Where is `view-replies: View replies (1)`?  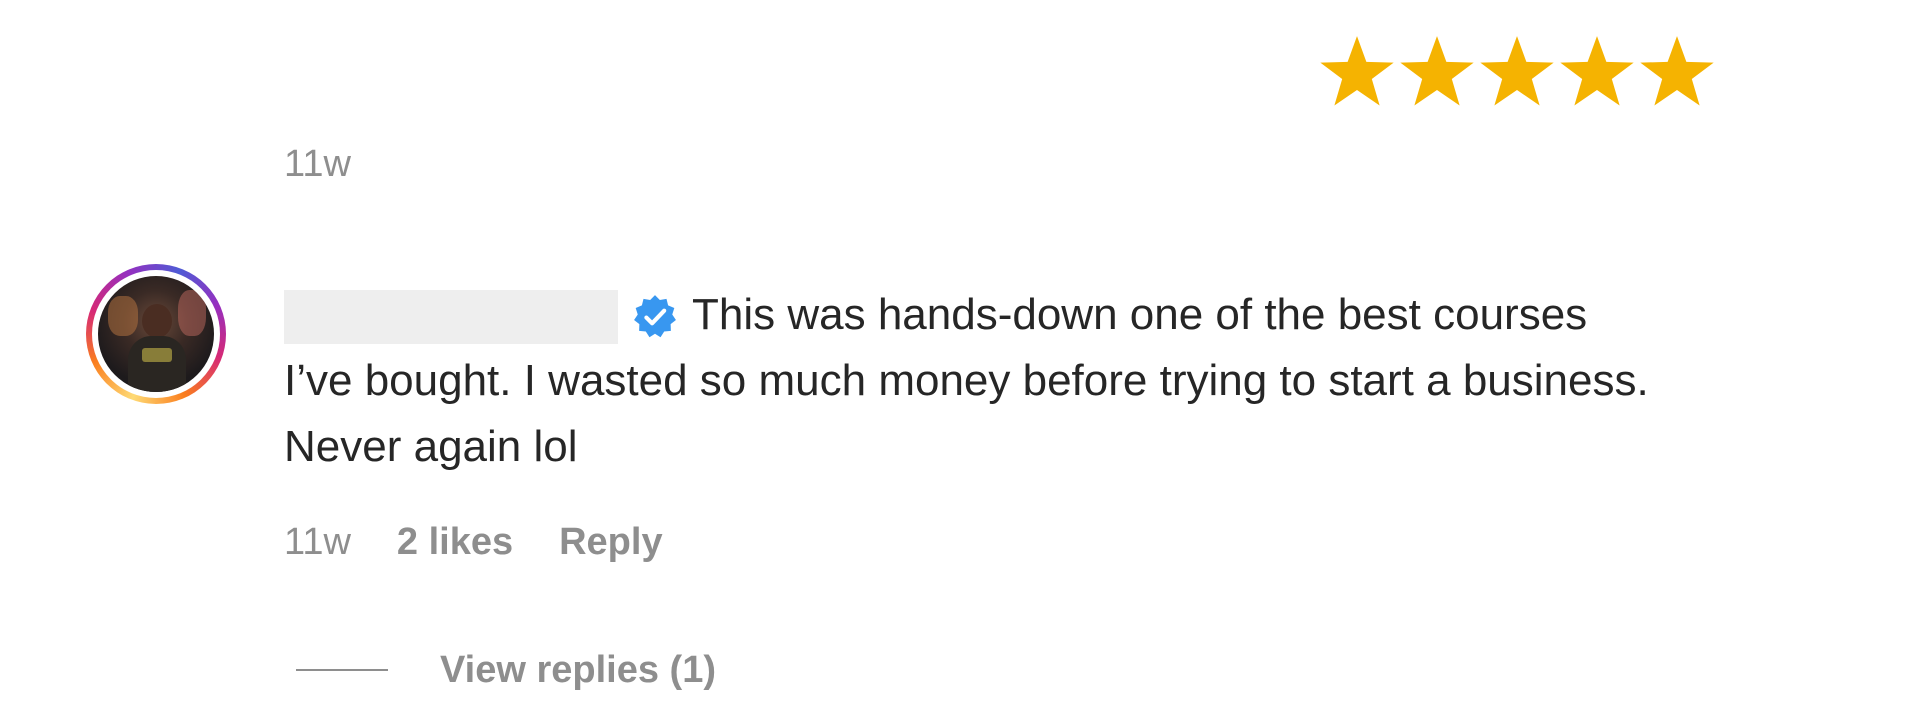 view-replies: View replies (1) is located at coordinates (506, 670).